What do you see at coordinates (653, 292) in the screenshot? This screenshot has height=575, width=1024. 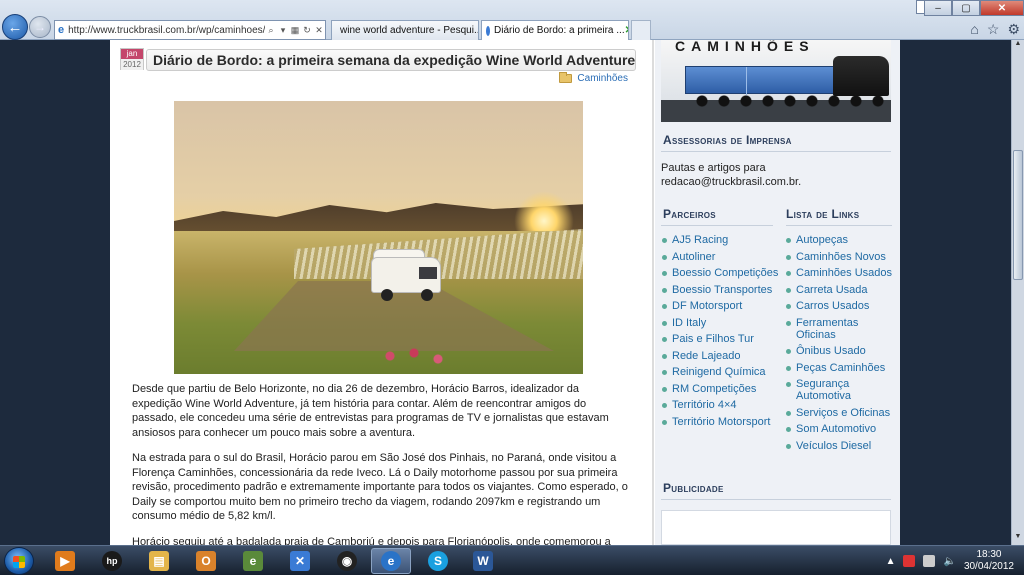 I see `column-divider` at bounding box center [653, 292].